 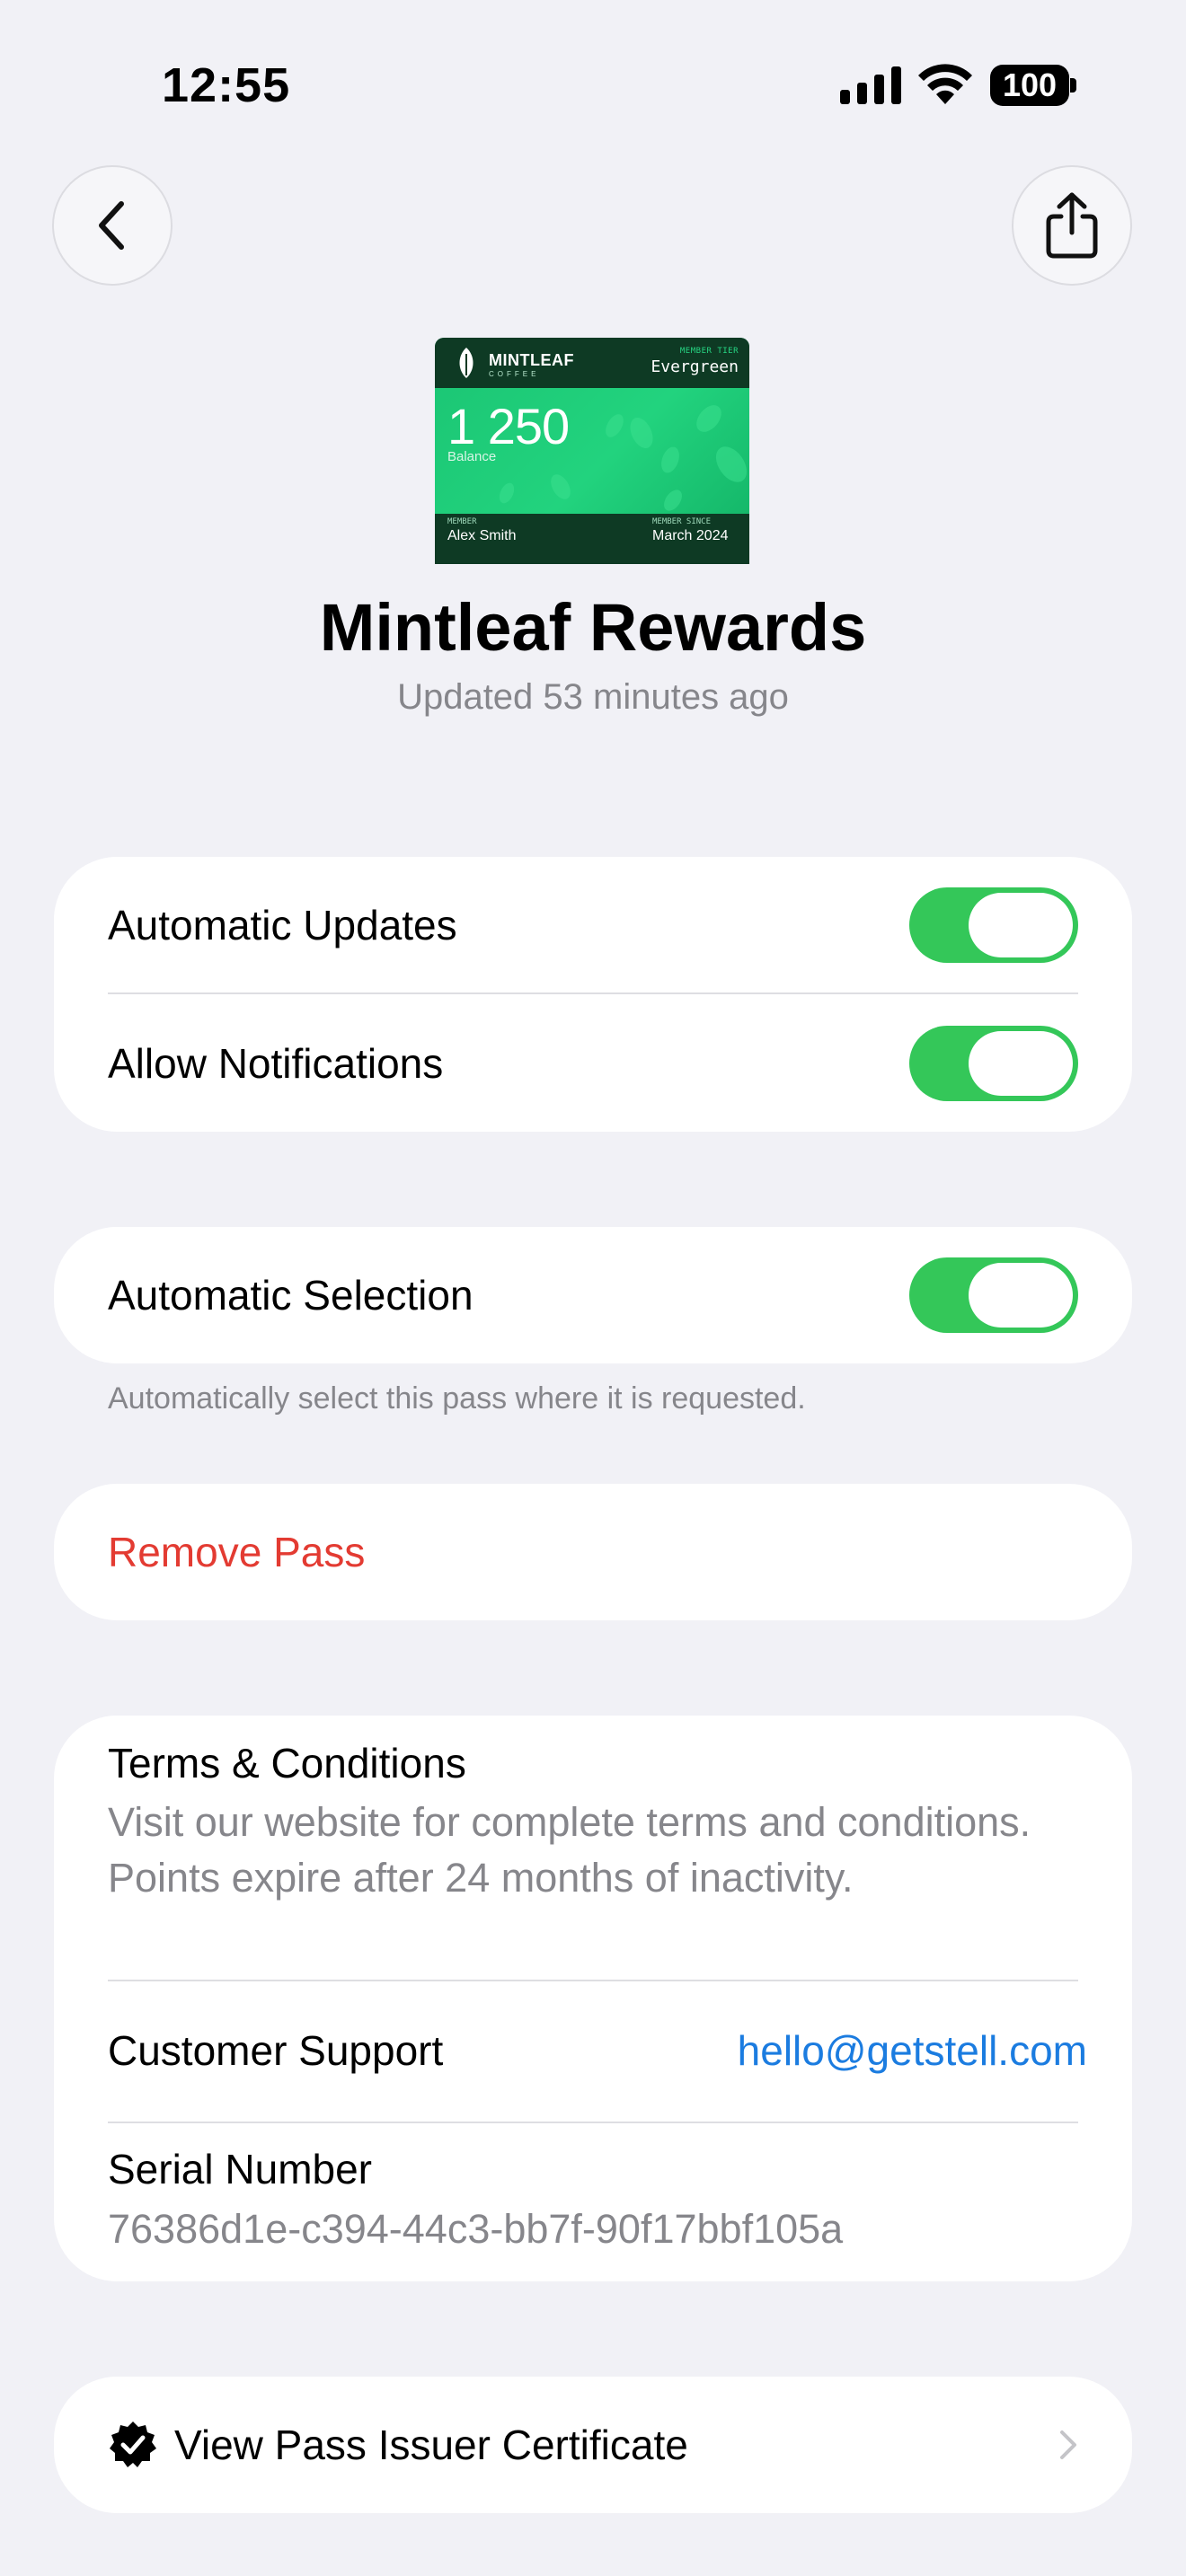 I want to click on share-button, so click(x=1072, y=225).